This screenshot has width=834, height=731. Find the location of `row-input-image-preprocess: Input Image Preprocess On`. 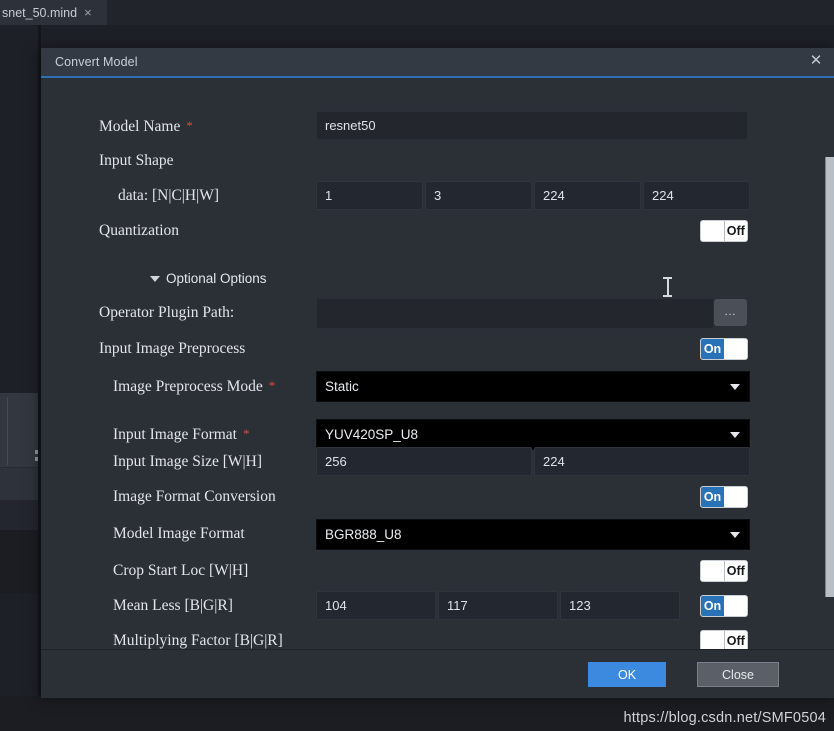

row-input-image-preprocess: Input Image Preprocess On is located at coordinates (437, 349).